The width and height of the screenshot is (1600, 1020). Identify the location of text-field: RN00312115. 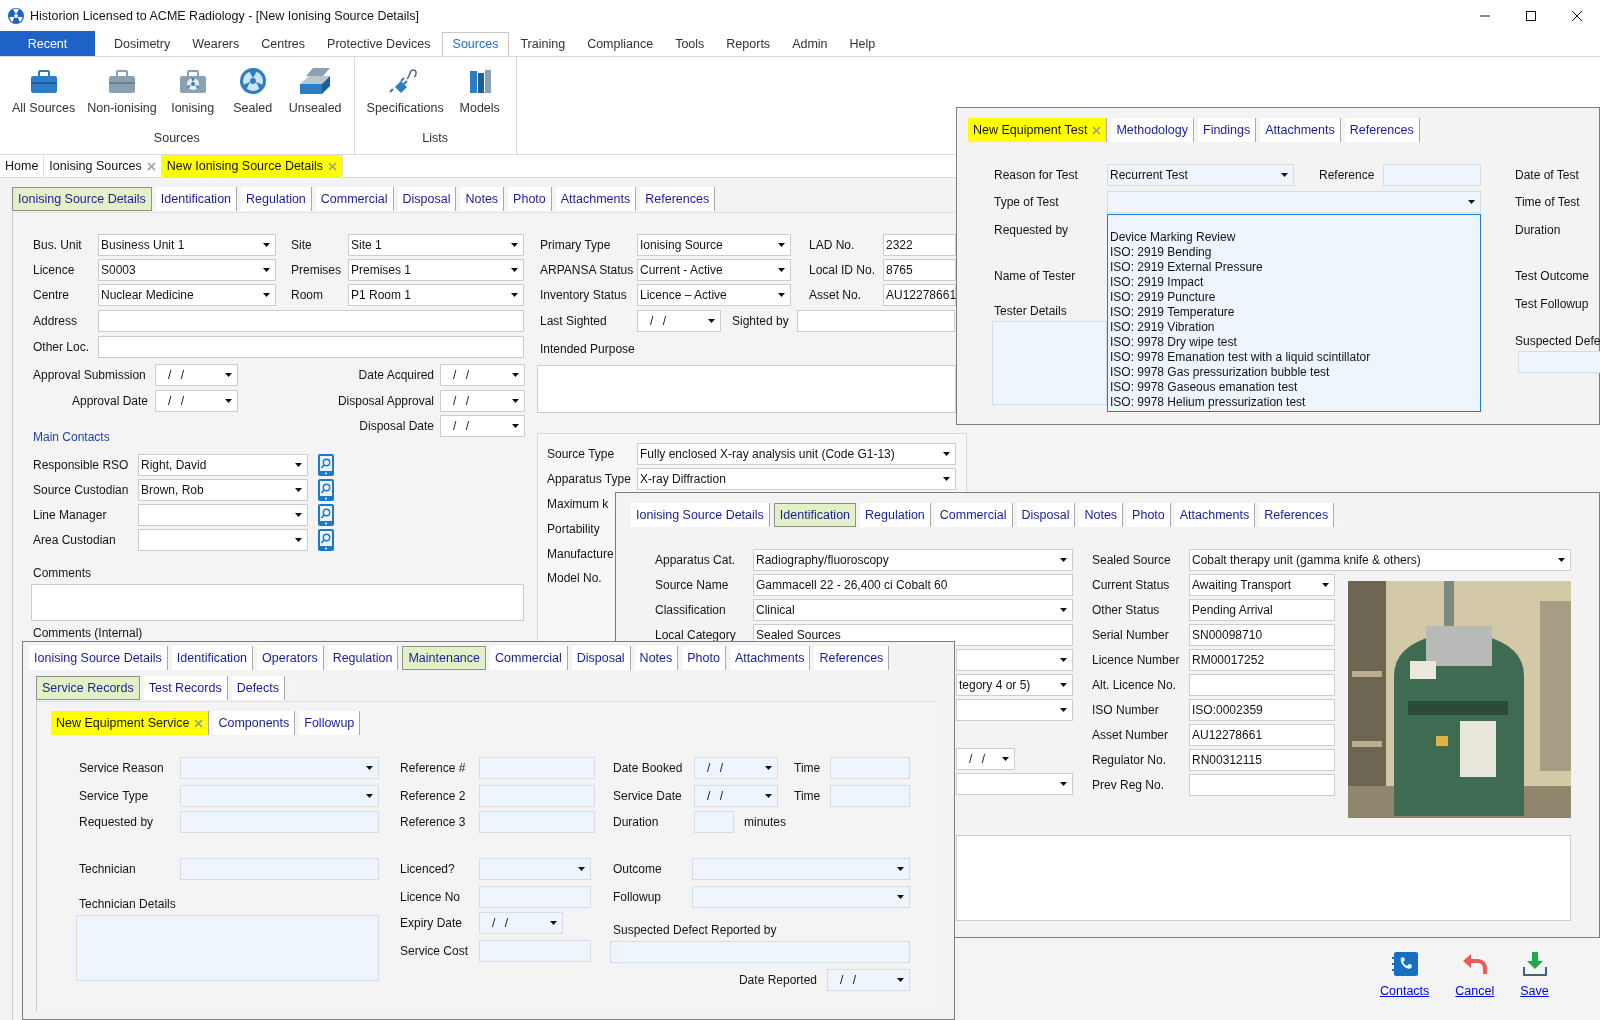
(1262, 760).